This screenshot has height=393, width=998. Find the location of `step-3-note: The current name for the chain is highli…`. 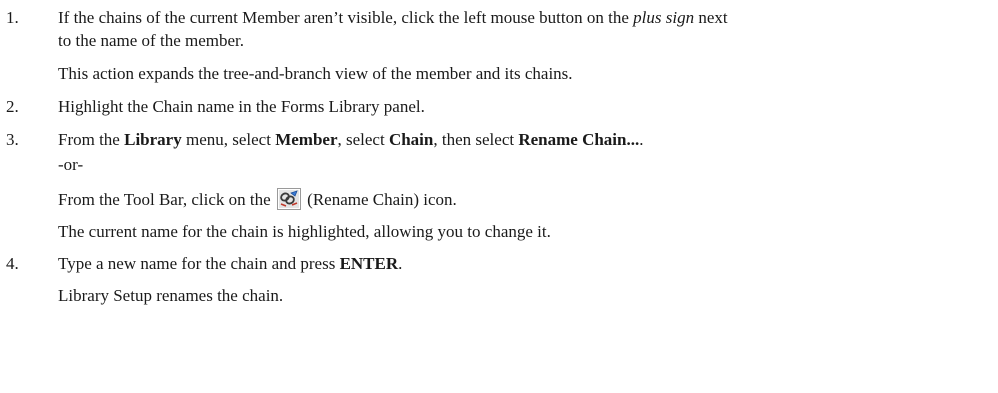

step-3-note: The current name for the chain is highli… is located at coordinates (304, 231).